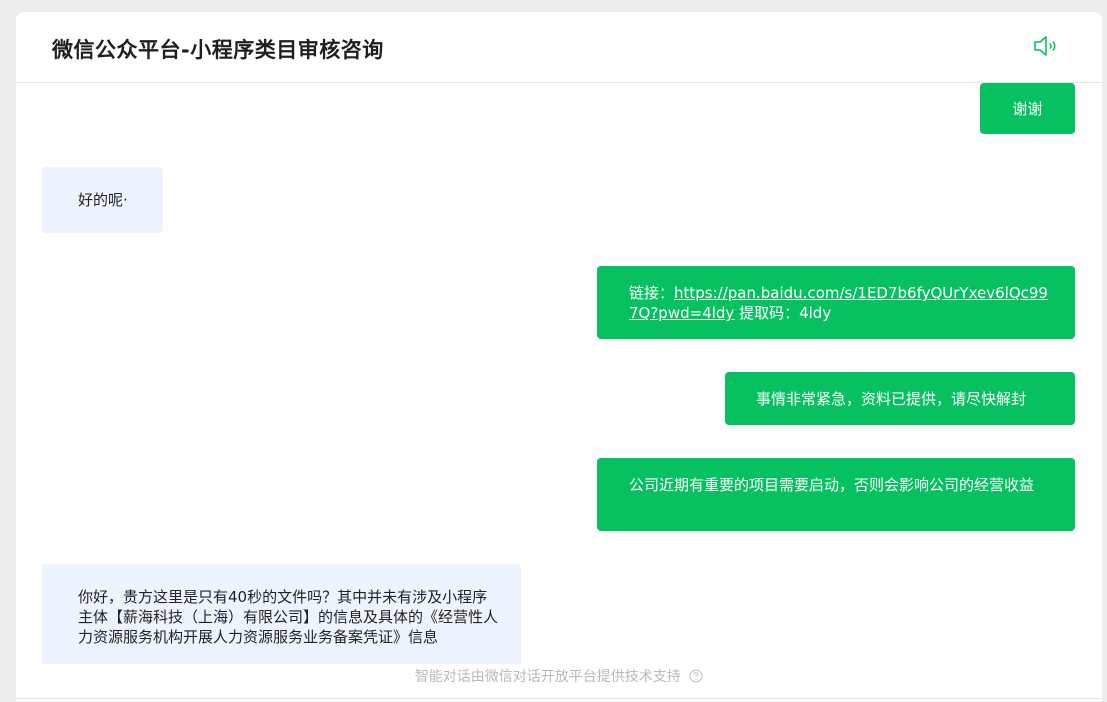 The width and height of the screenshot is (1107, 702). I want to click on message-suffix: 提取码：4ldy, so click(783, 313).